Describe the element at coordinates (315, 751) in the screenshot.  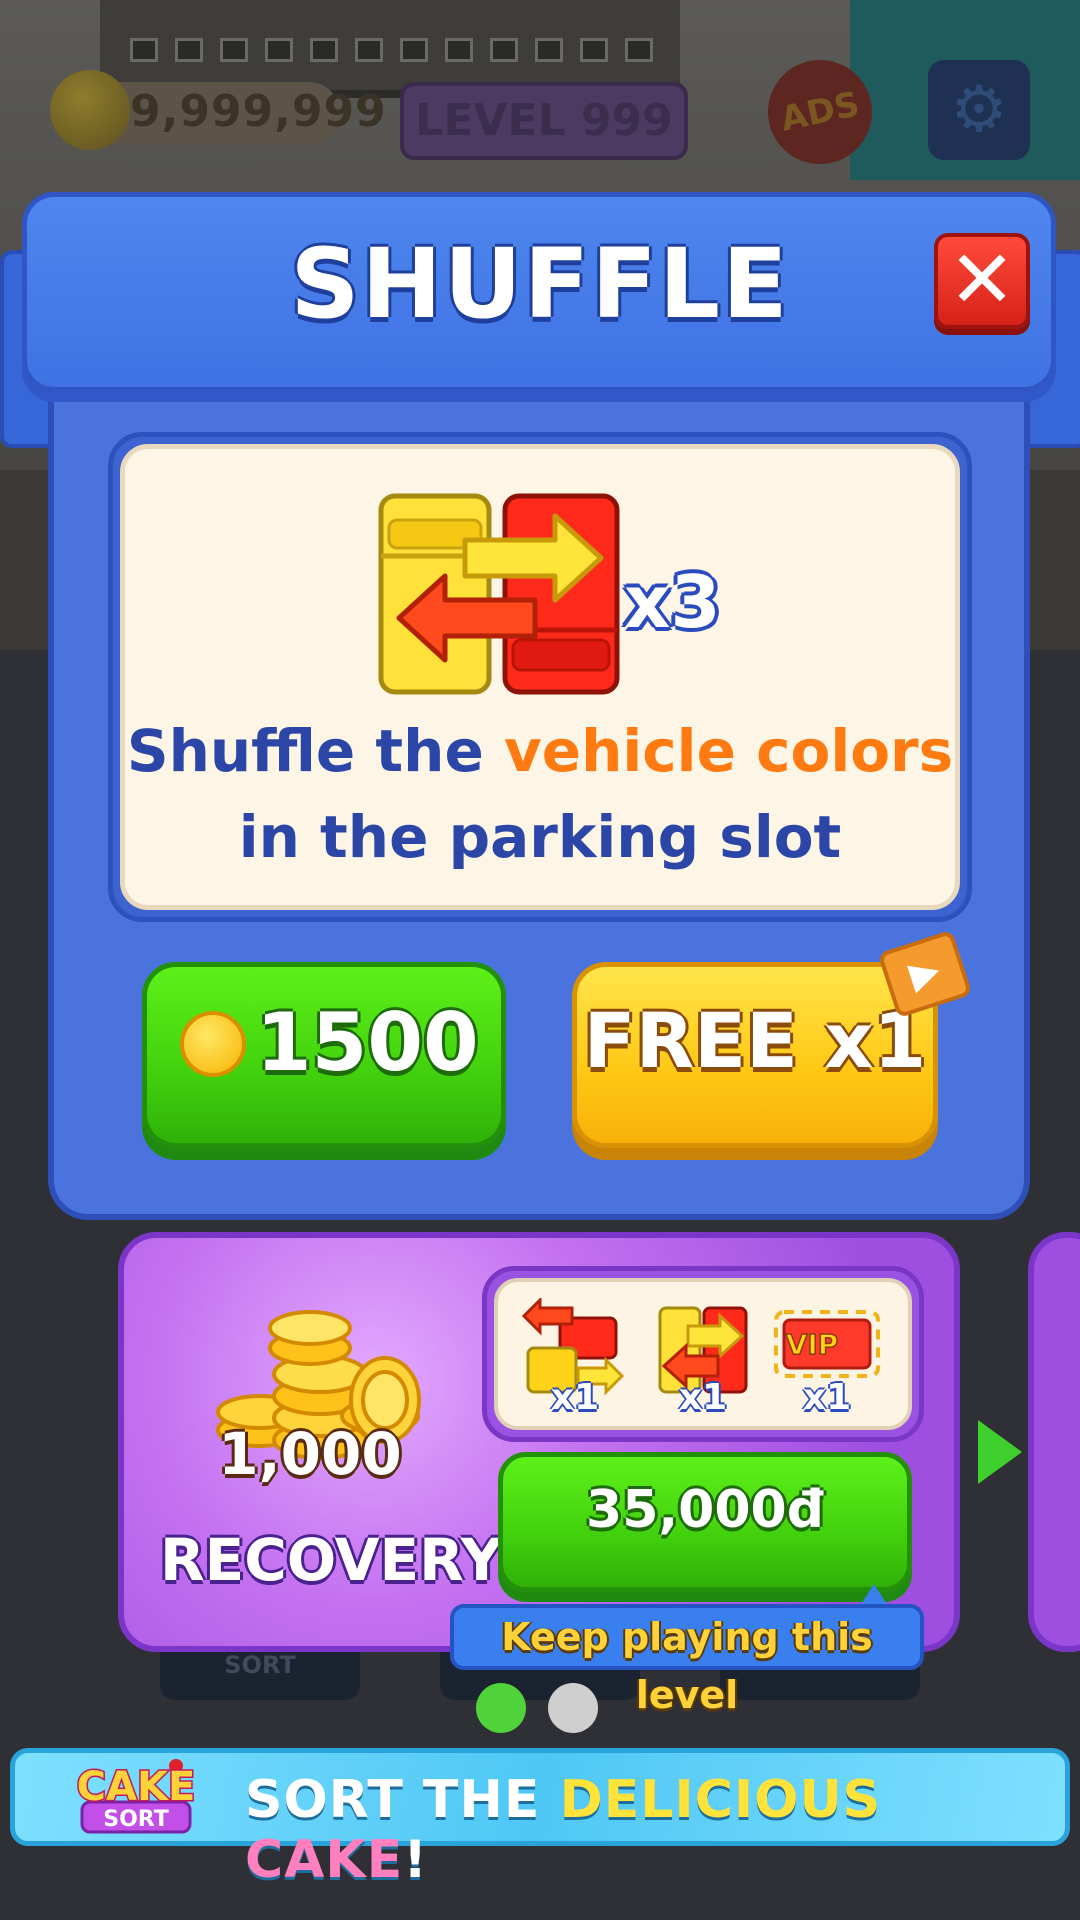
I see `description-text: Shuffle the` at that location.